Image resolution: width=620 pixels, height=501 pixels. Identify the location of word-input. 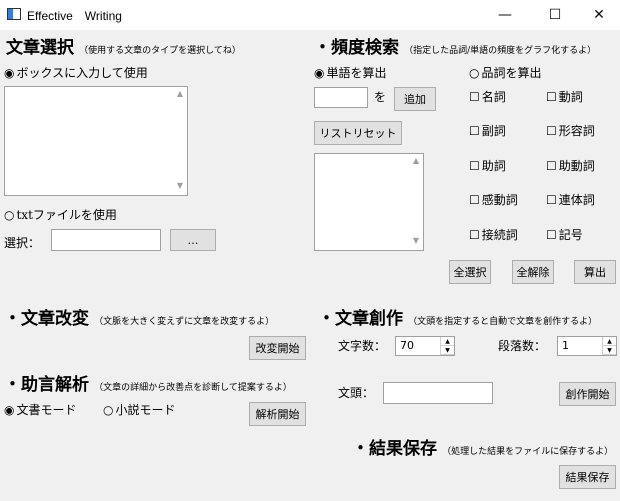
(341, 97).